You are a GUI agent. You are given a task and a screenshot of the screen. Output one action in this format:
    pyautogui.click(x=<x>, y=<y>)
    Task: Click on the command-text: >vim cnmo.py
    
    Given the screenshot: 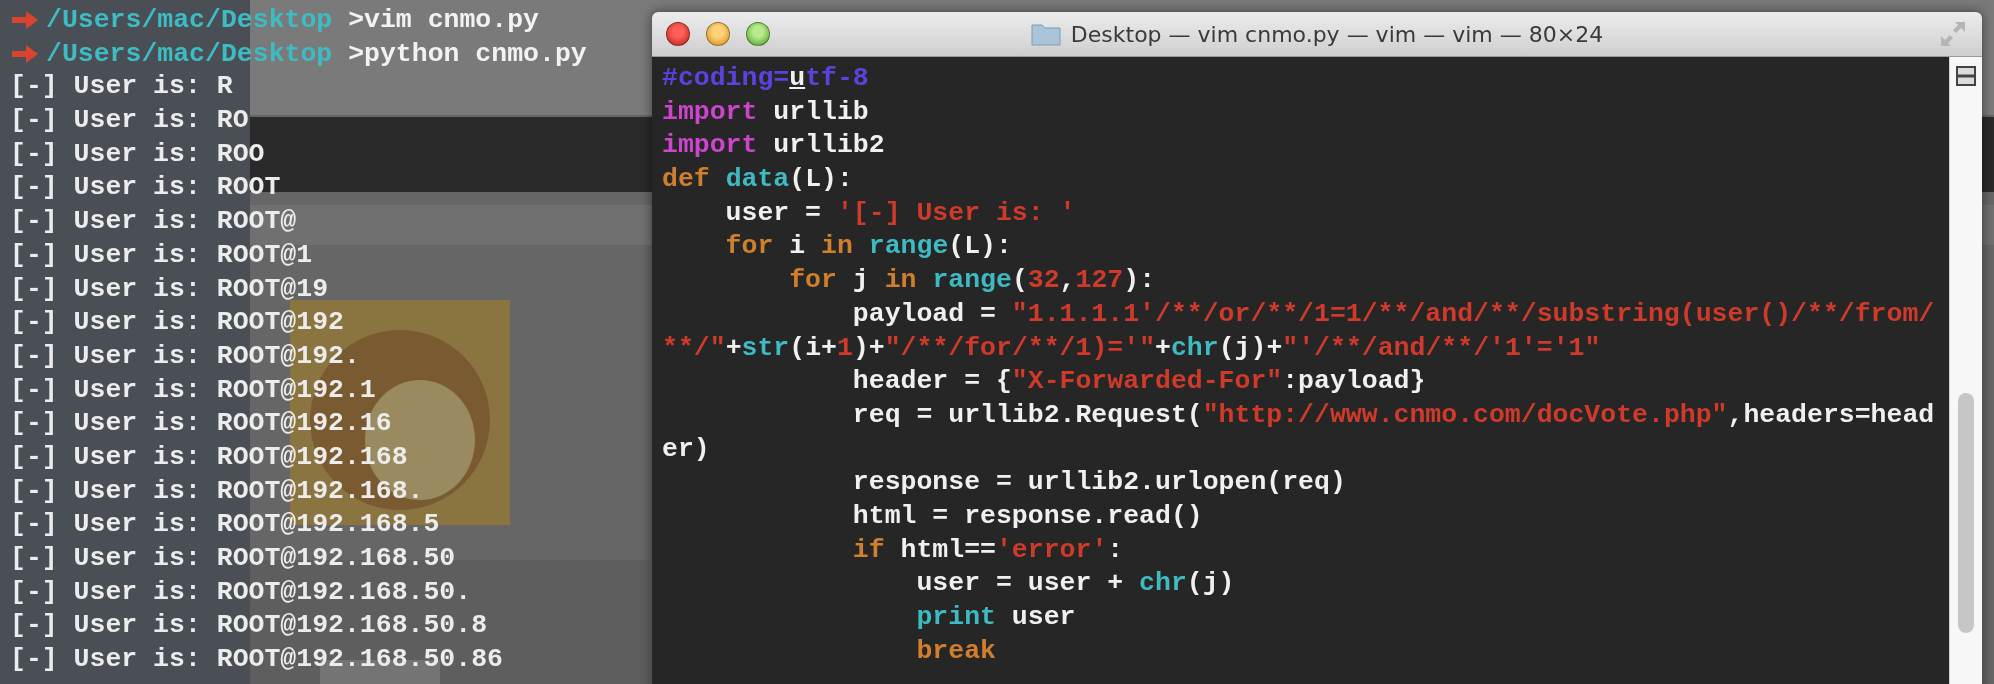 What is the action you would take?
    pyautogui.click(x=443, y=19)
    